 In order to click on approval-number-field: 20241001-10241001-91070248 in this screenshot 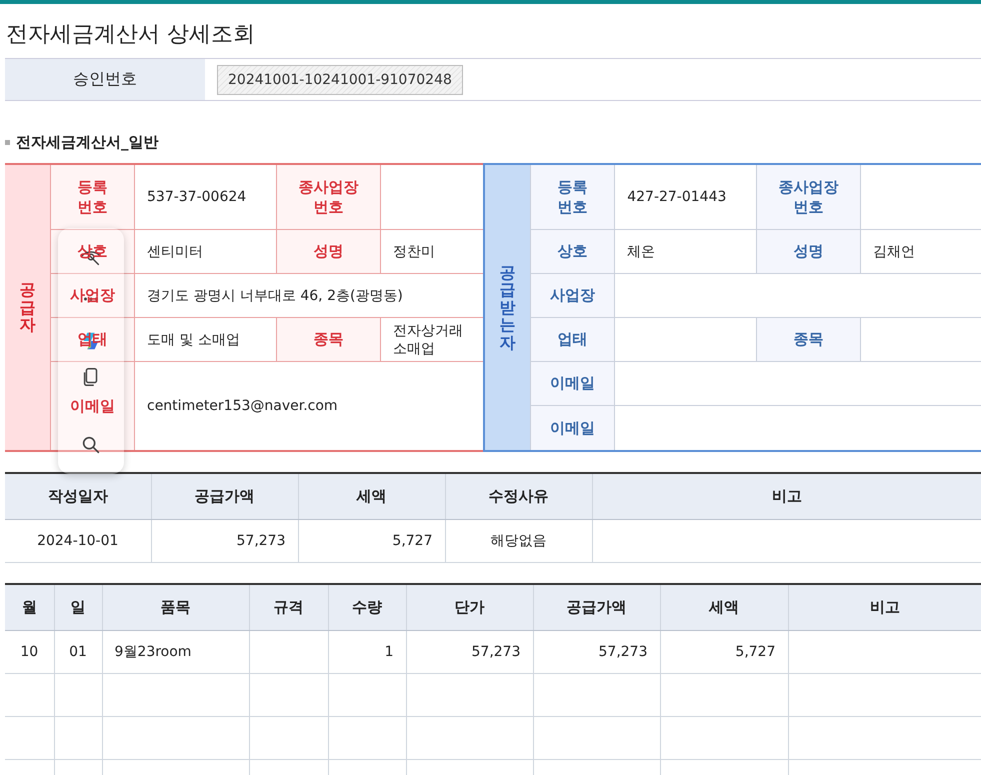, I will do `click(340, 80)`.